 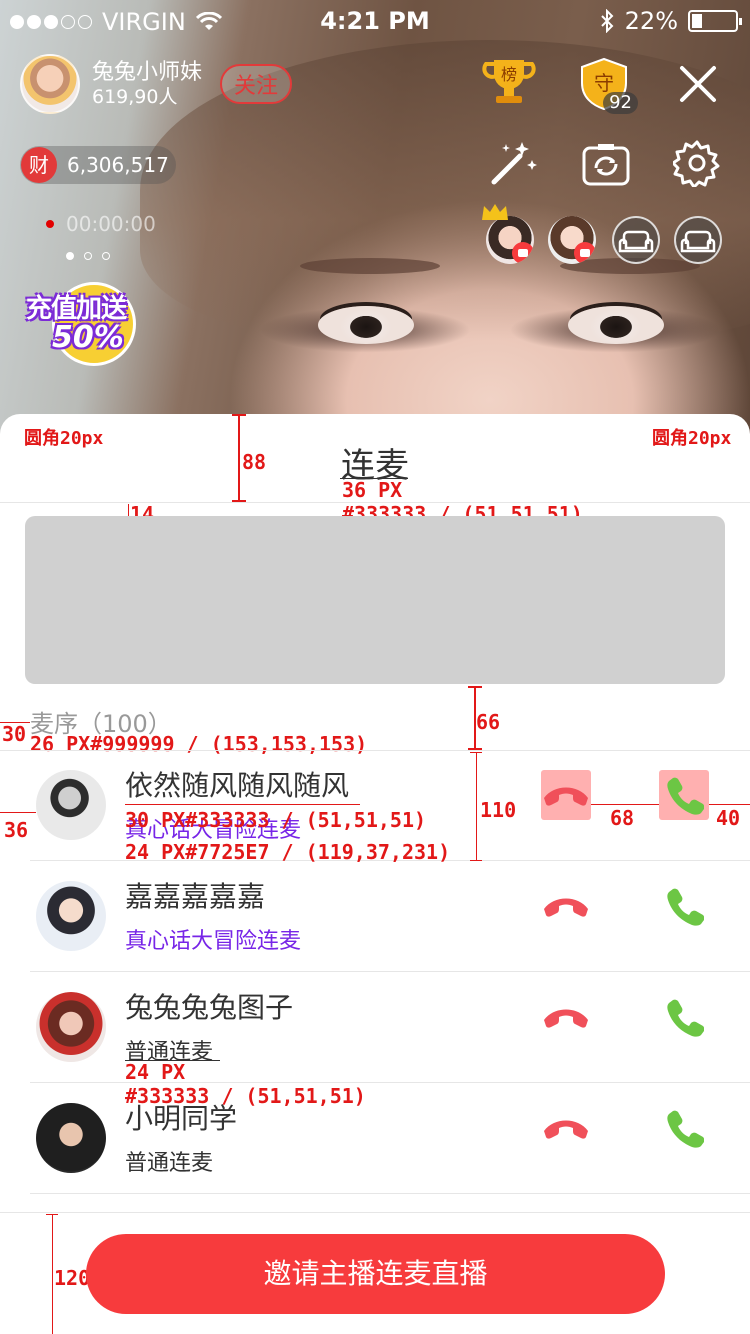 I want to click on video-preview-placeholder, so click(x=375, y=600).